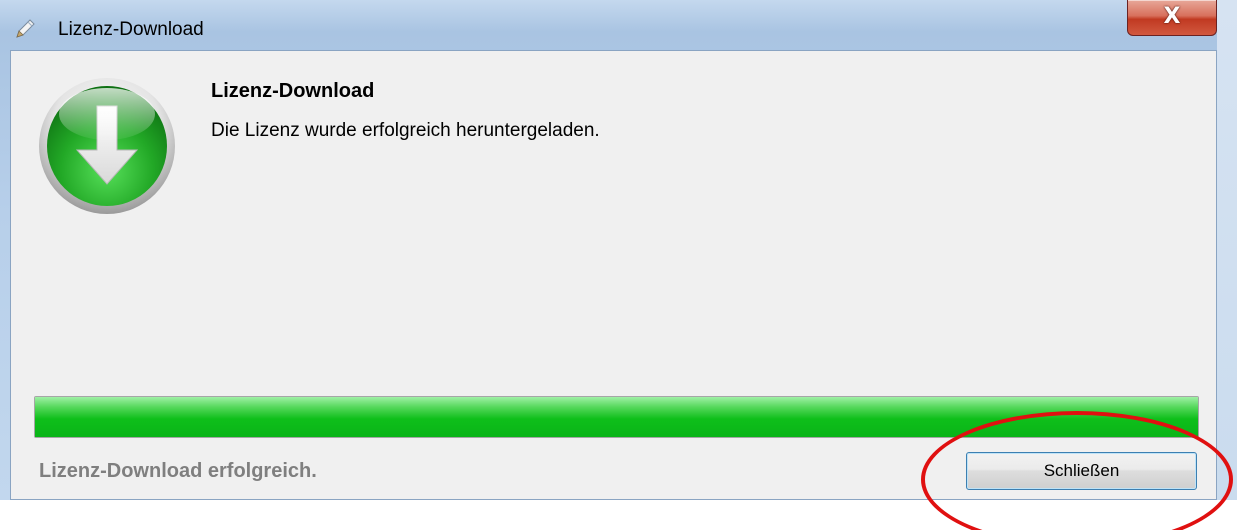  What do you see at coordinates (618, 25) in the screenshot?
I see `title-bar: Lizenz-Download X` at bounding box center [618, 25].